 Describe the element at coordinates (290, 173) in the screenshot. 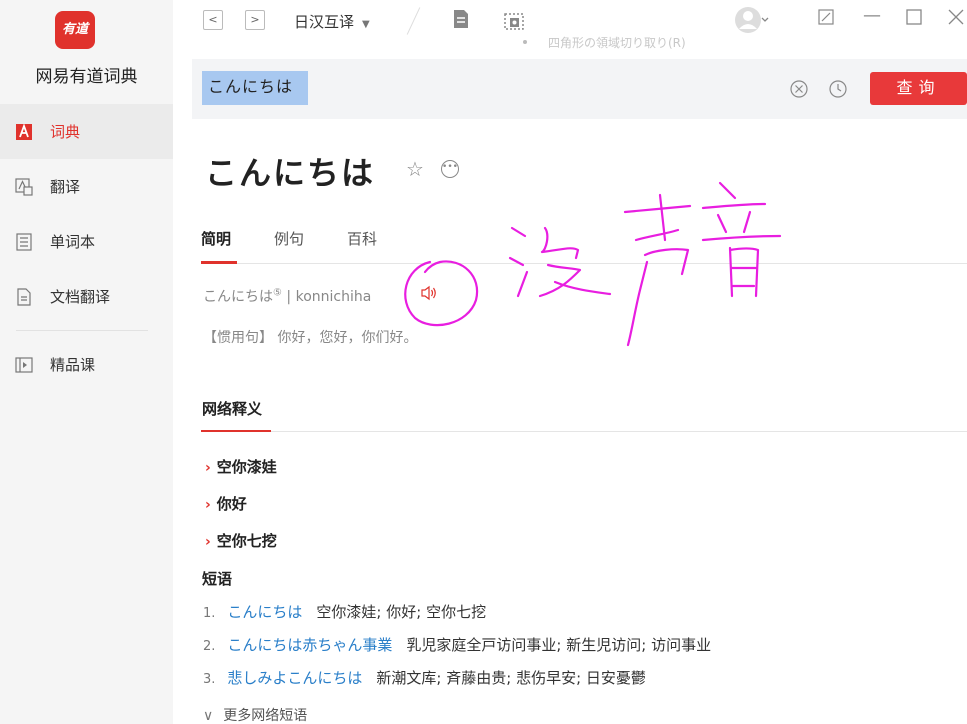

I see `headword: こんにちは` at that location.